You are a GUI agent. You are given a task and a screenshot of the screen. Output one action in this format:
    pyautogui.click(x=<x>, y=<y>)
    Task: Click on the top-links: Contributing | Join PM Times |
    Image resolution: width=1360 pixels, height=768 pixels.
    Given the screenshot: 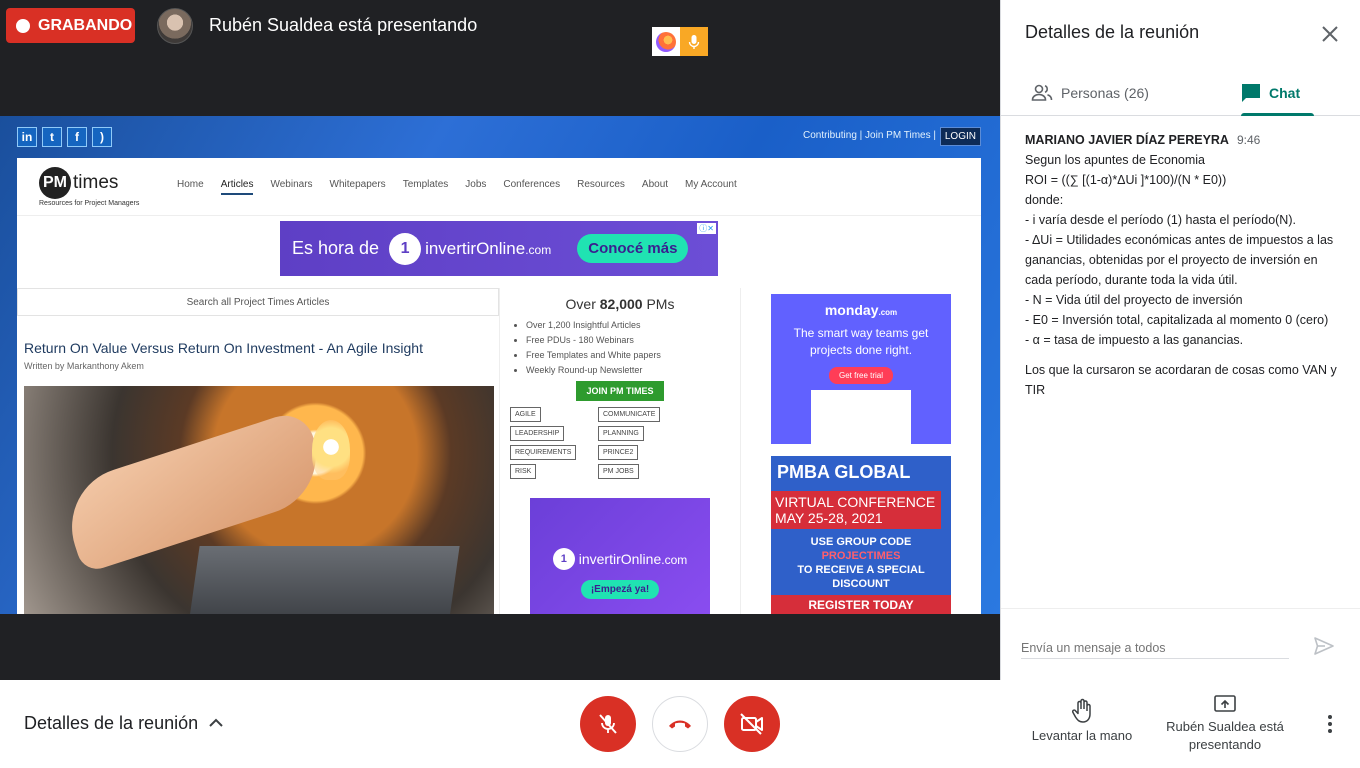 What is the action you would take?
    pyautogui.click(x=869, y=135)
    